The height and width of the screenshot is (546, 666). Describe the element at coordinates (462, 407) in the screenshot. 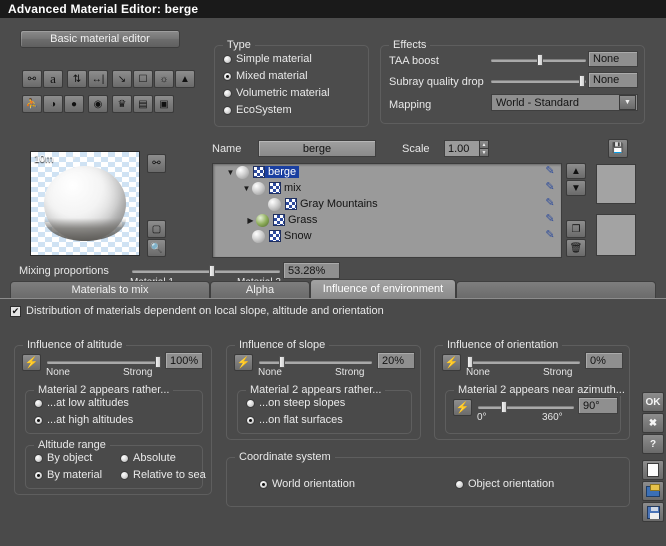

I see `azimuth-animate-icon: ⚡` at that location.